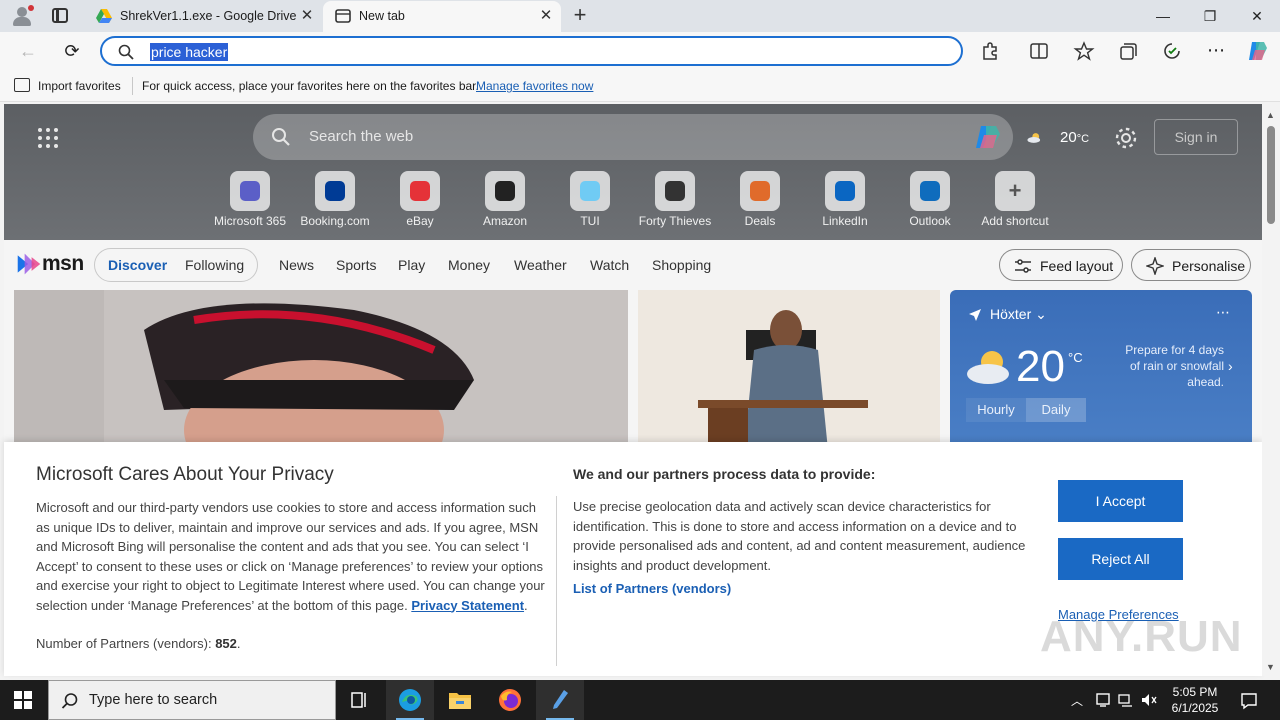 Image resolution: width=1280 pixels, height=720 pixels. What do you see at coordinates (137, 265) in the screenshot?
I see `tab-discover: Discover` at bounding box center [137, 265].